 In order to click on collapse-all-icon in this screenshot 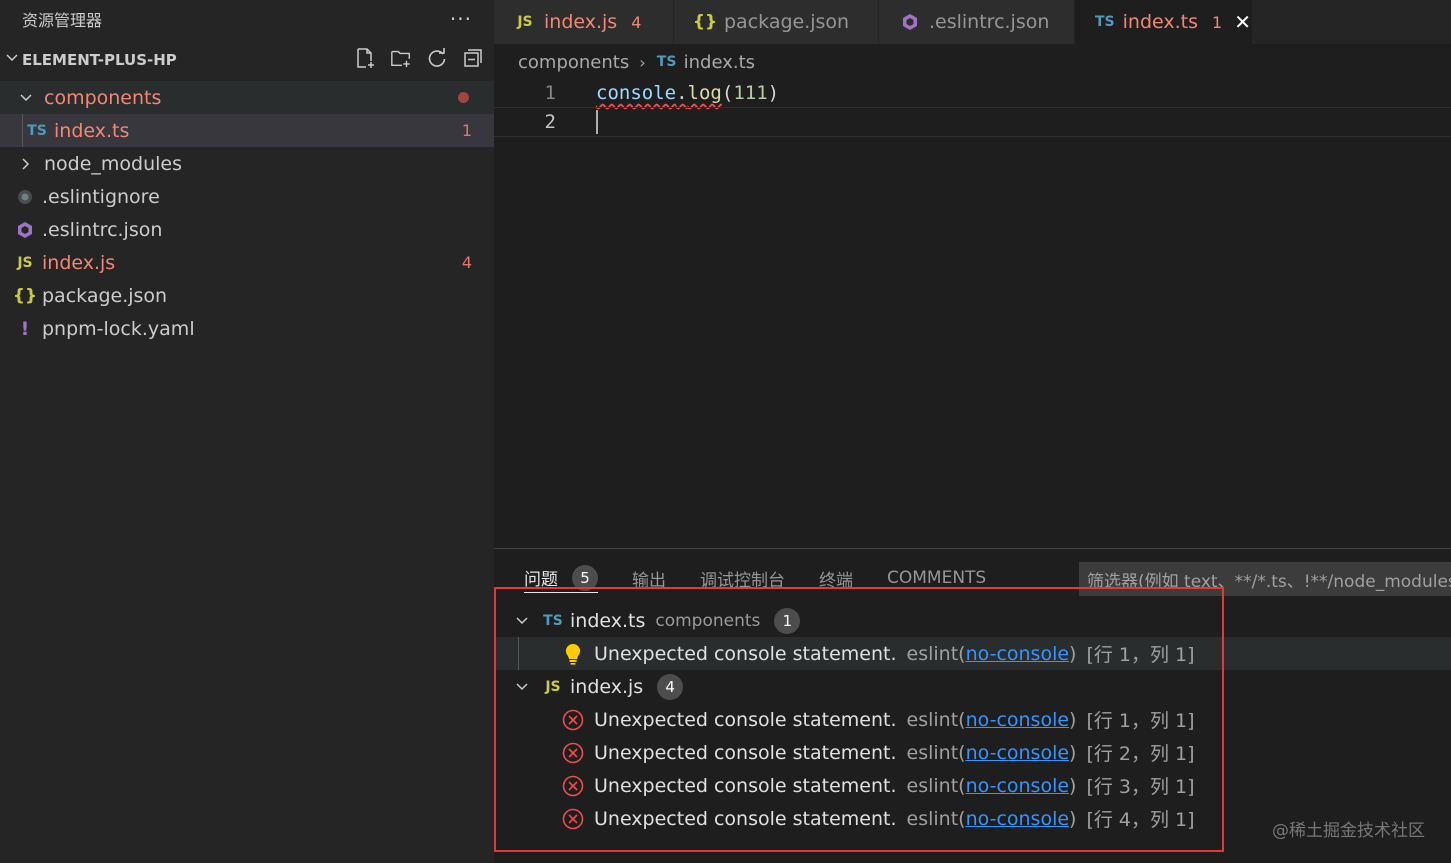, I will do `click(473, 58)`.